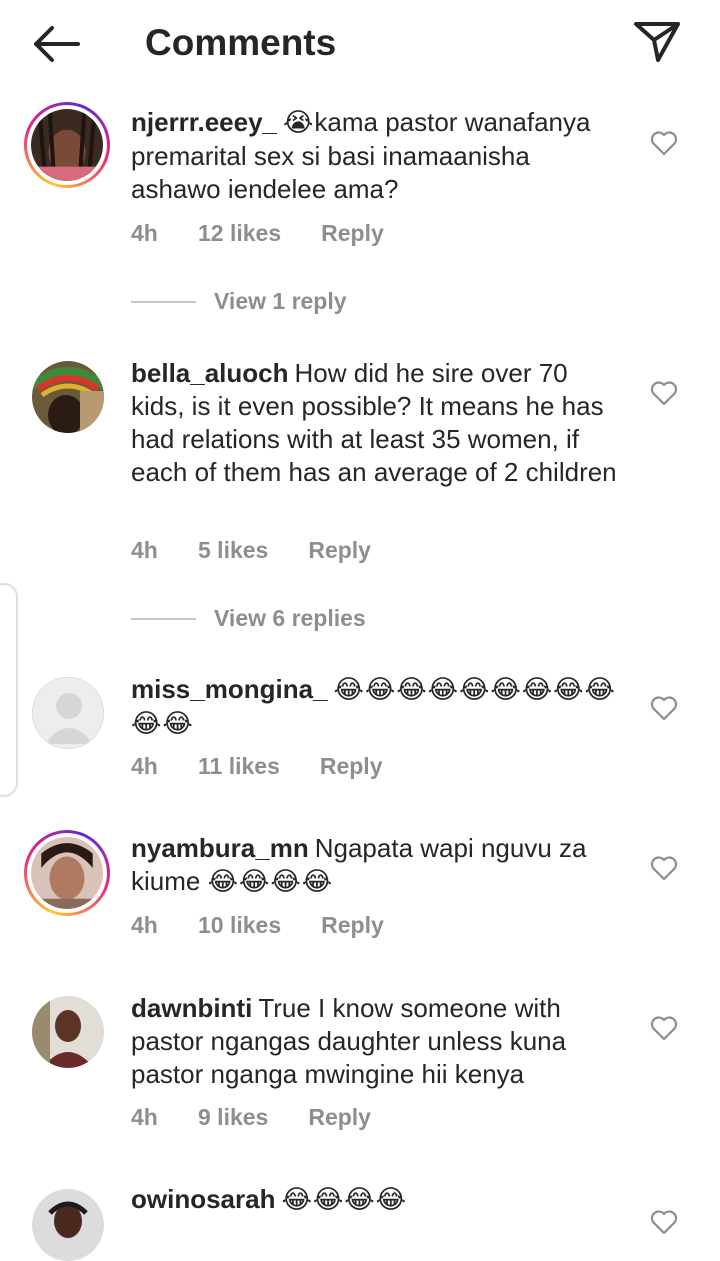 The height and width of the screenshot is (1261, 720). Describe the element at coordinates (657, 41) in the screenshot. I see `paper-plane-icon` at that location.